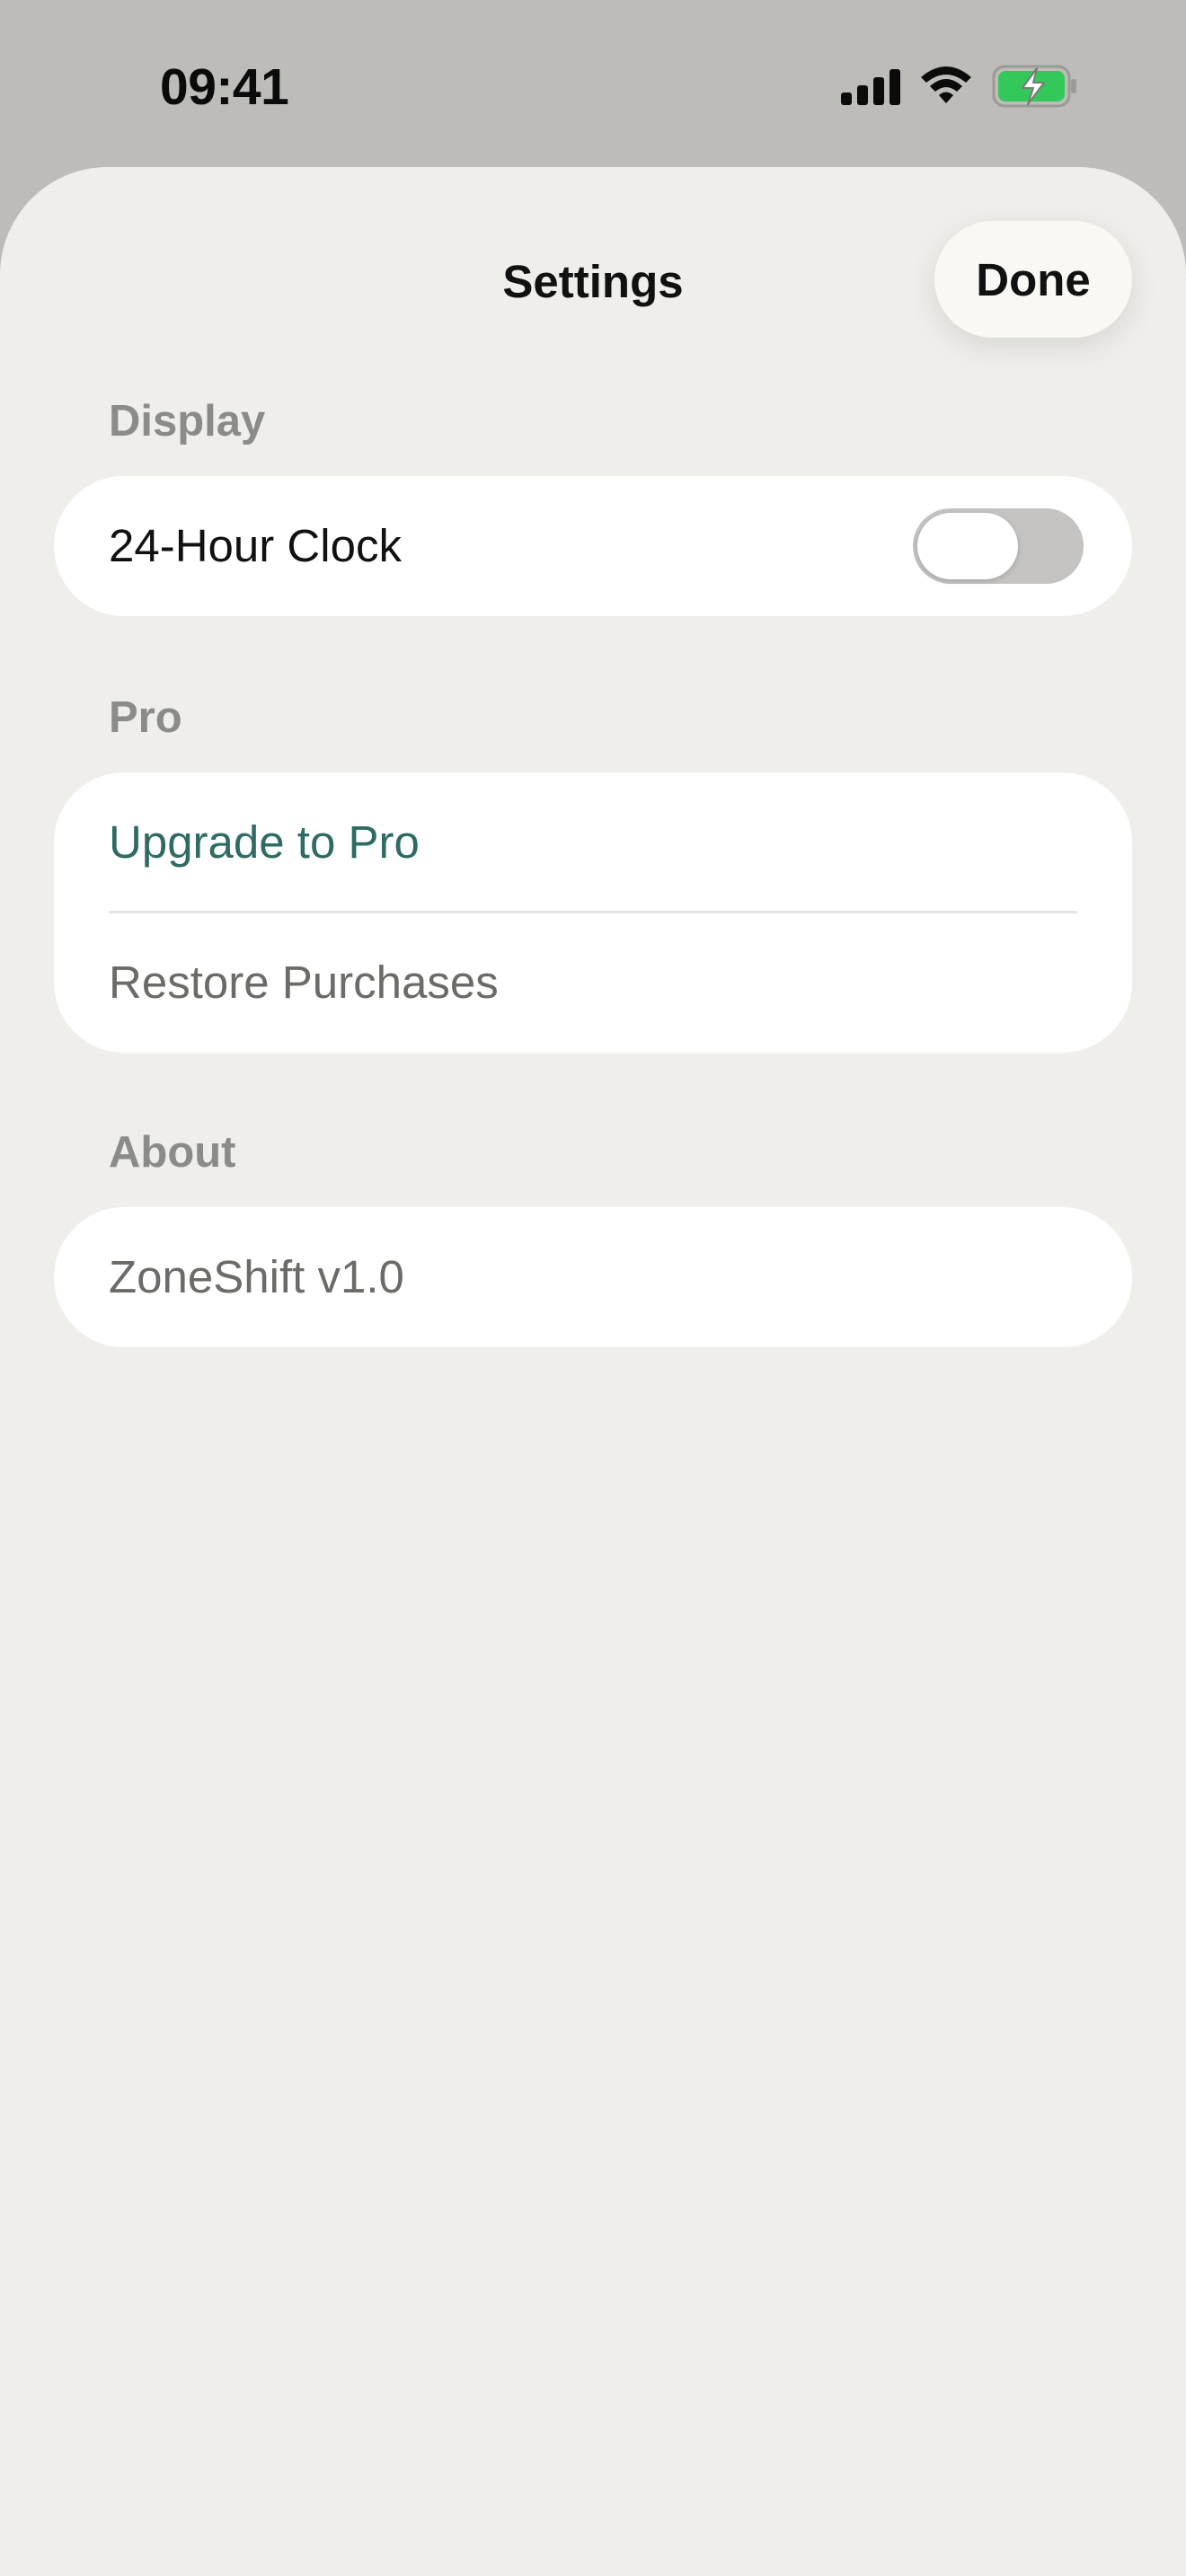  I want to click on app-version-row: ZoneShift v1.0, so click(593, 1277).